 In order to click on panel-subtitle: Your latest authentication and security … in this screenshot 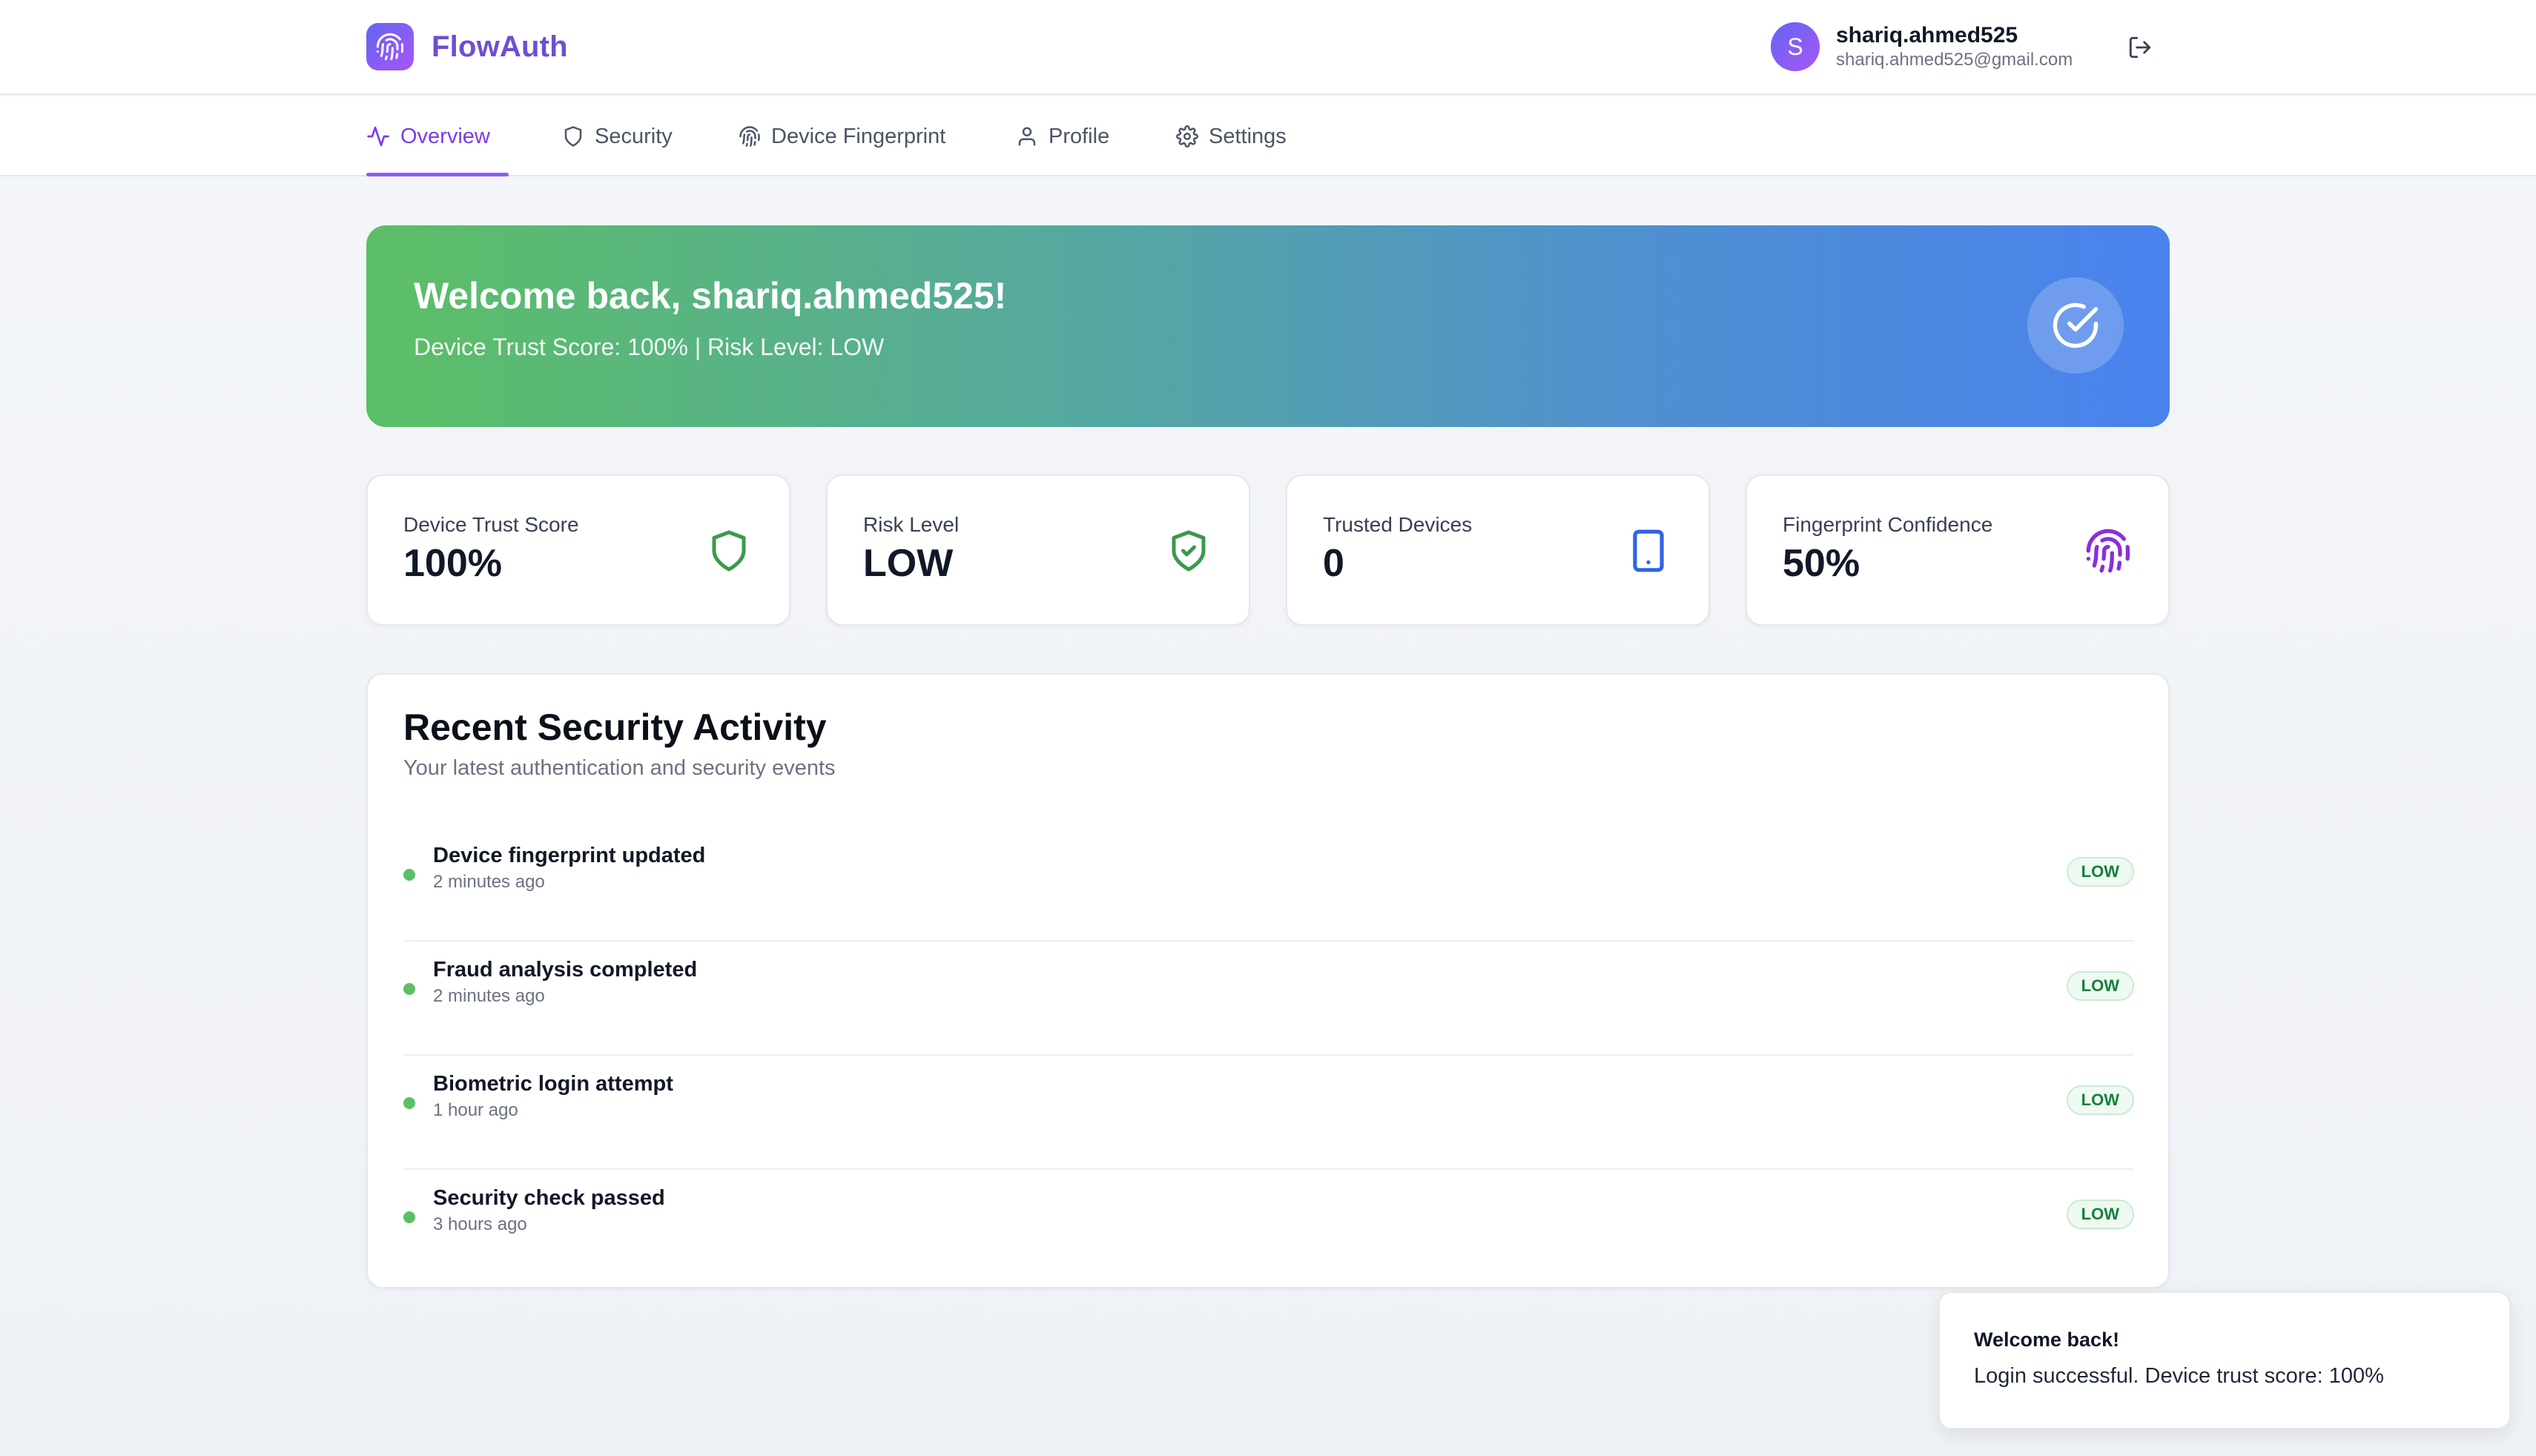, I will do `click(619, 768)`.